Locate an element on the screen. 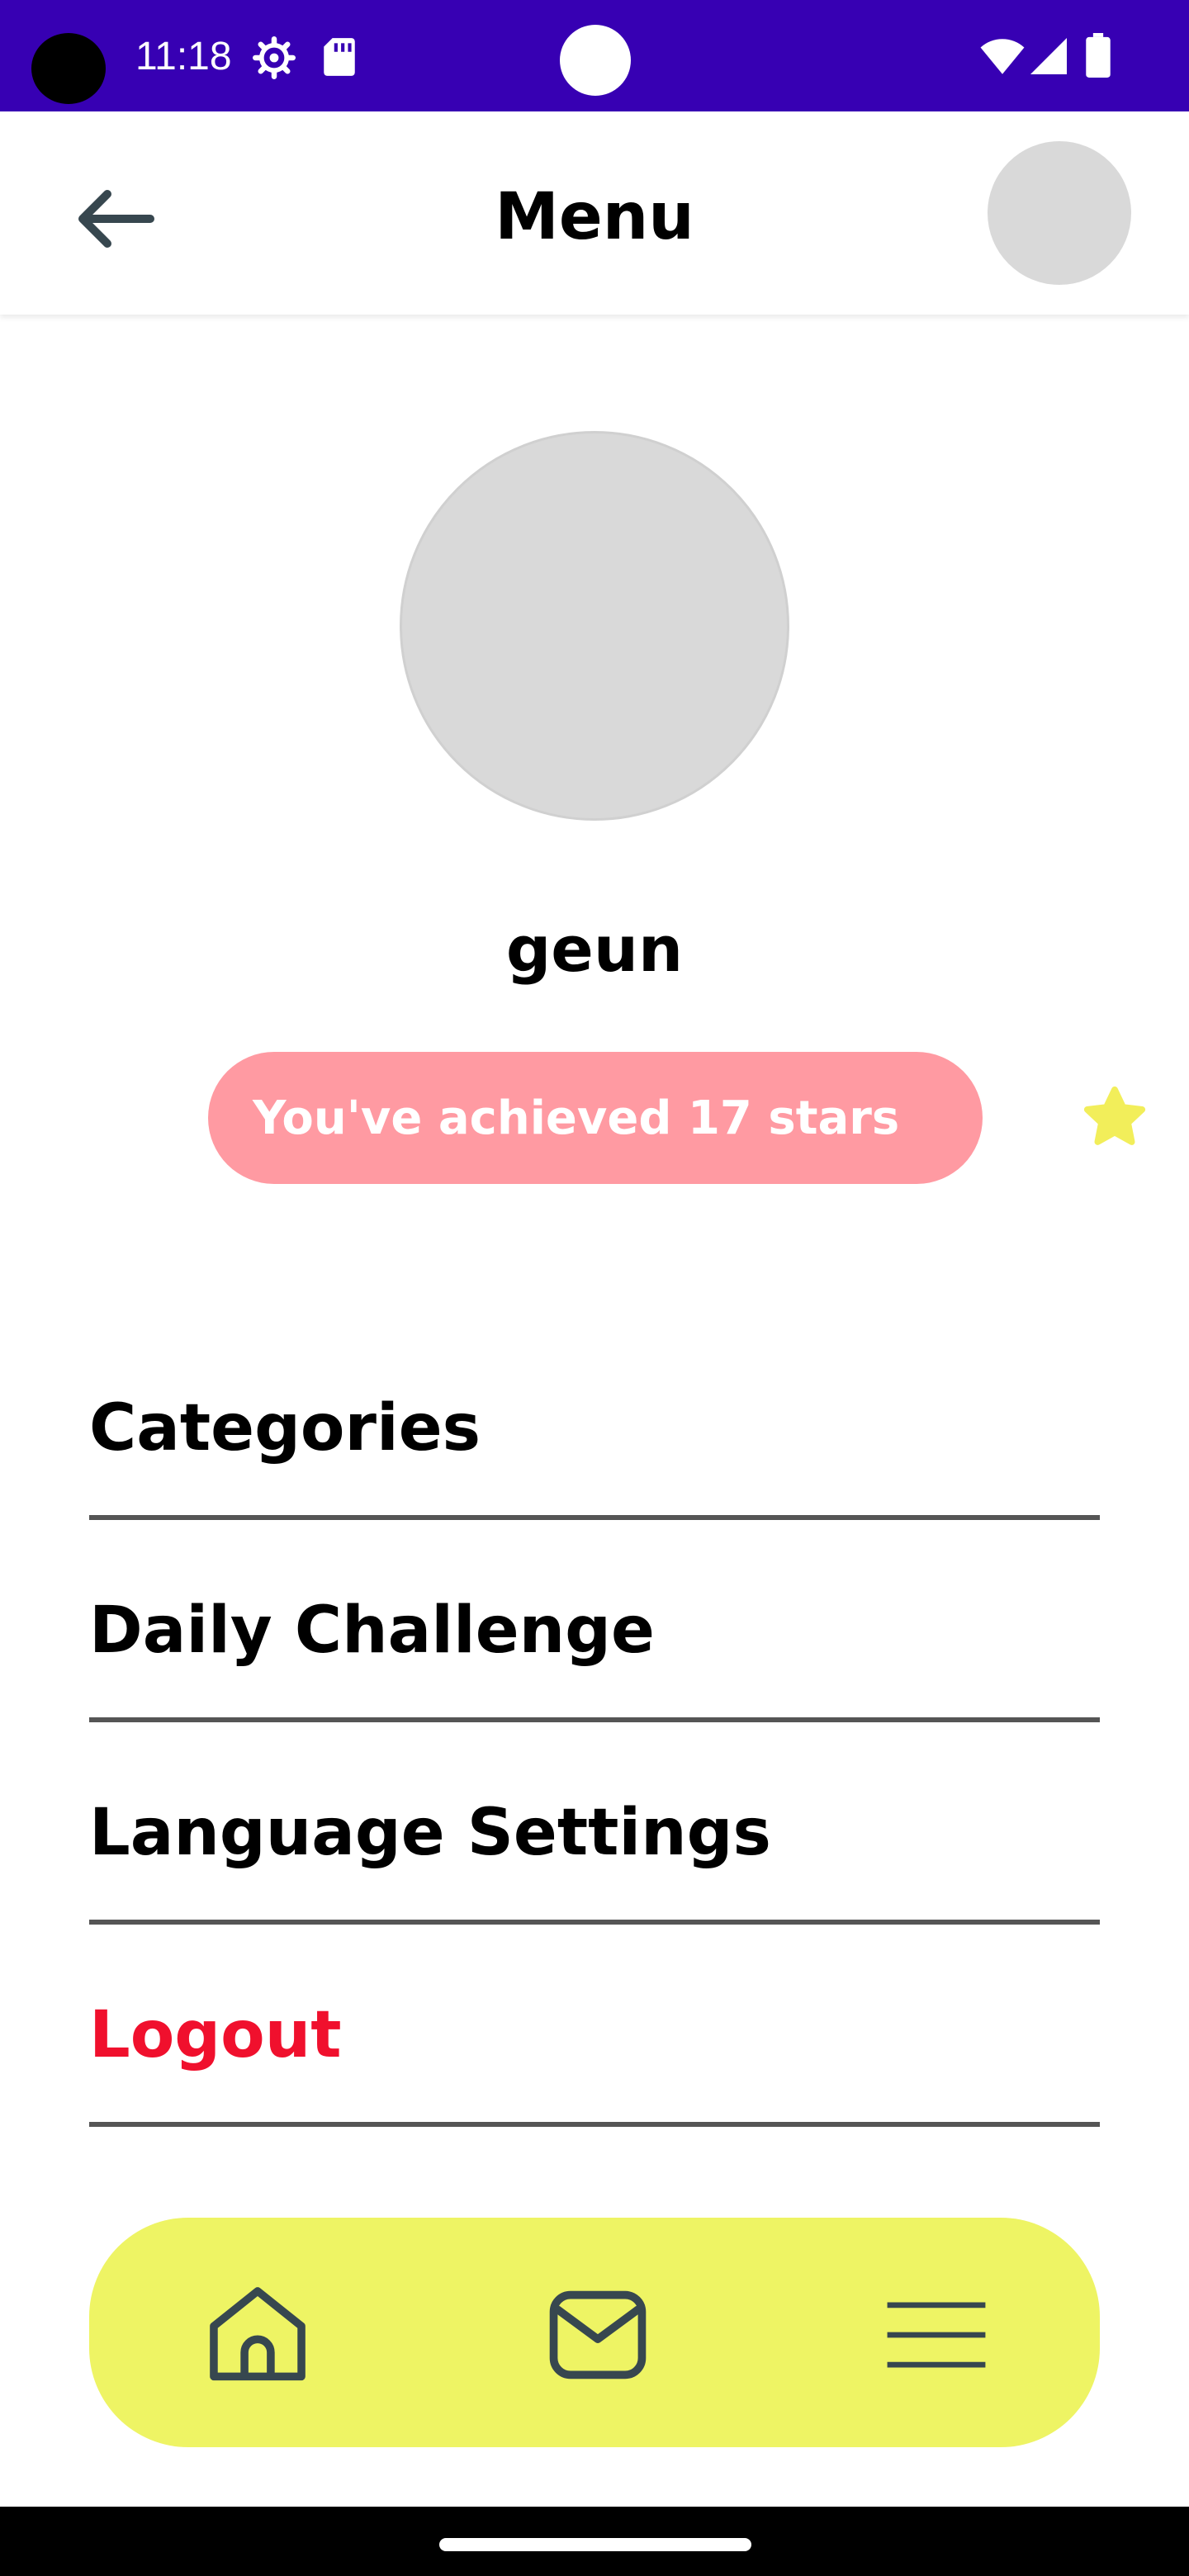 Image resolution: width=1189 pixels, height=2576 pixels. menu-item-daily-challenge: Daily Challenge is located at coordinates (594, 1621).